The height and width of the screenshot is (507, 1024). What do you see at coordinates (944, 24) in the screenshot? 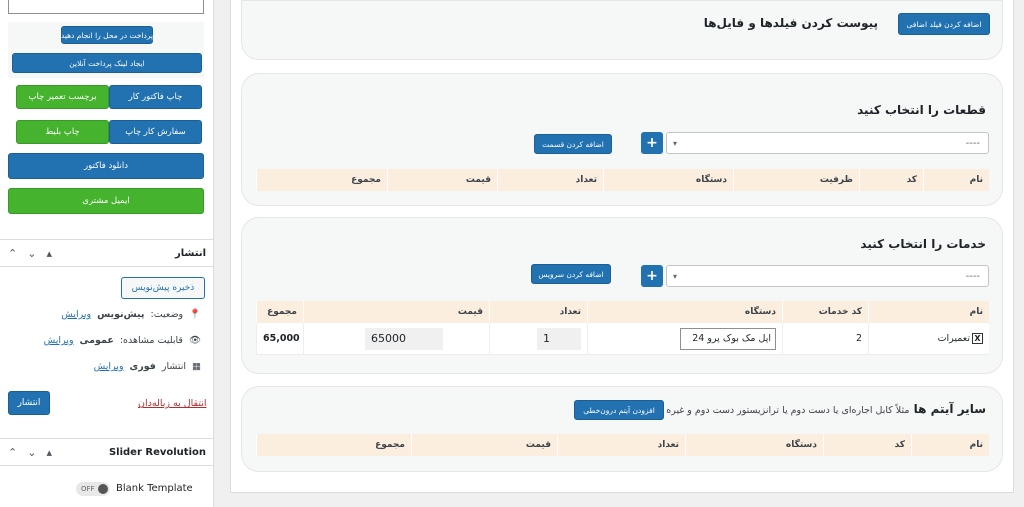
I see `add-field-button: اضافه کردن فیلد اضافی` at bounding box center [944, 24].